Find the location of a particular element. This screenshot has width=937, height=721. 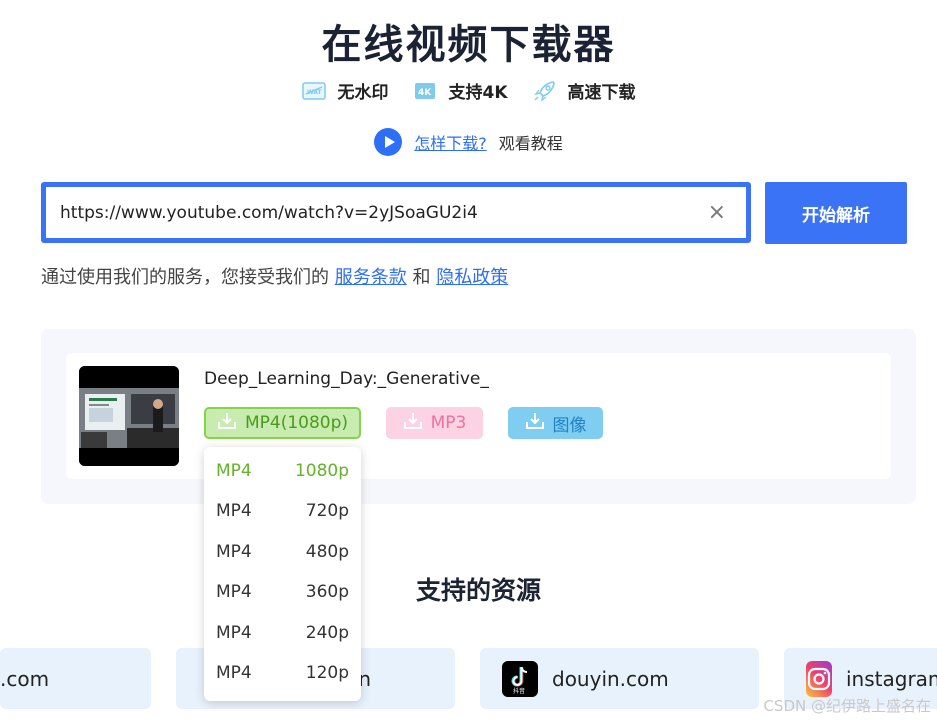

howto-text: 观看教程 is located at coordinates (530, 143).